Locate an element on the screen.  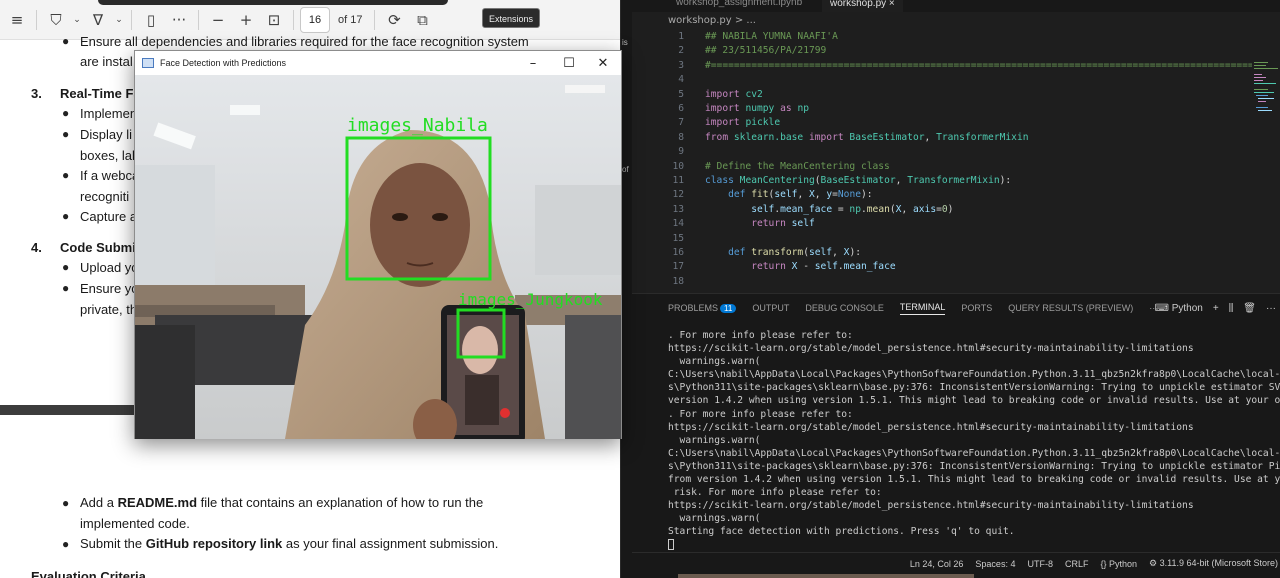
code-text: def transform(self, X): is located at coordinates (794, 252).